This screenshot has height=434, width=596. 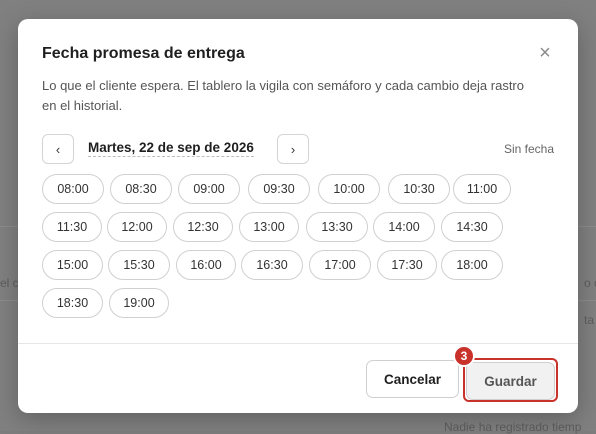 What do you see at coordinates (293, 149) in the screenshot?
I see `next-day-button: ›` at bounding box center [293, 149].